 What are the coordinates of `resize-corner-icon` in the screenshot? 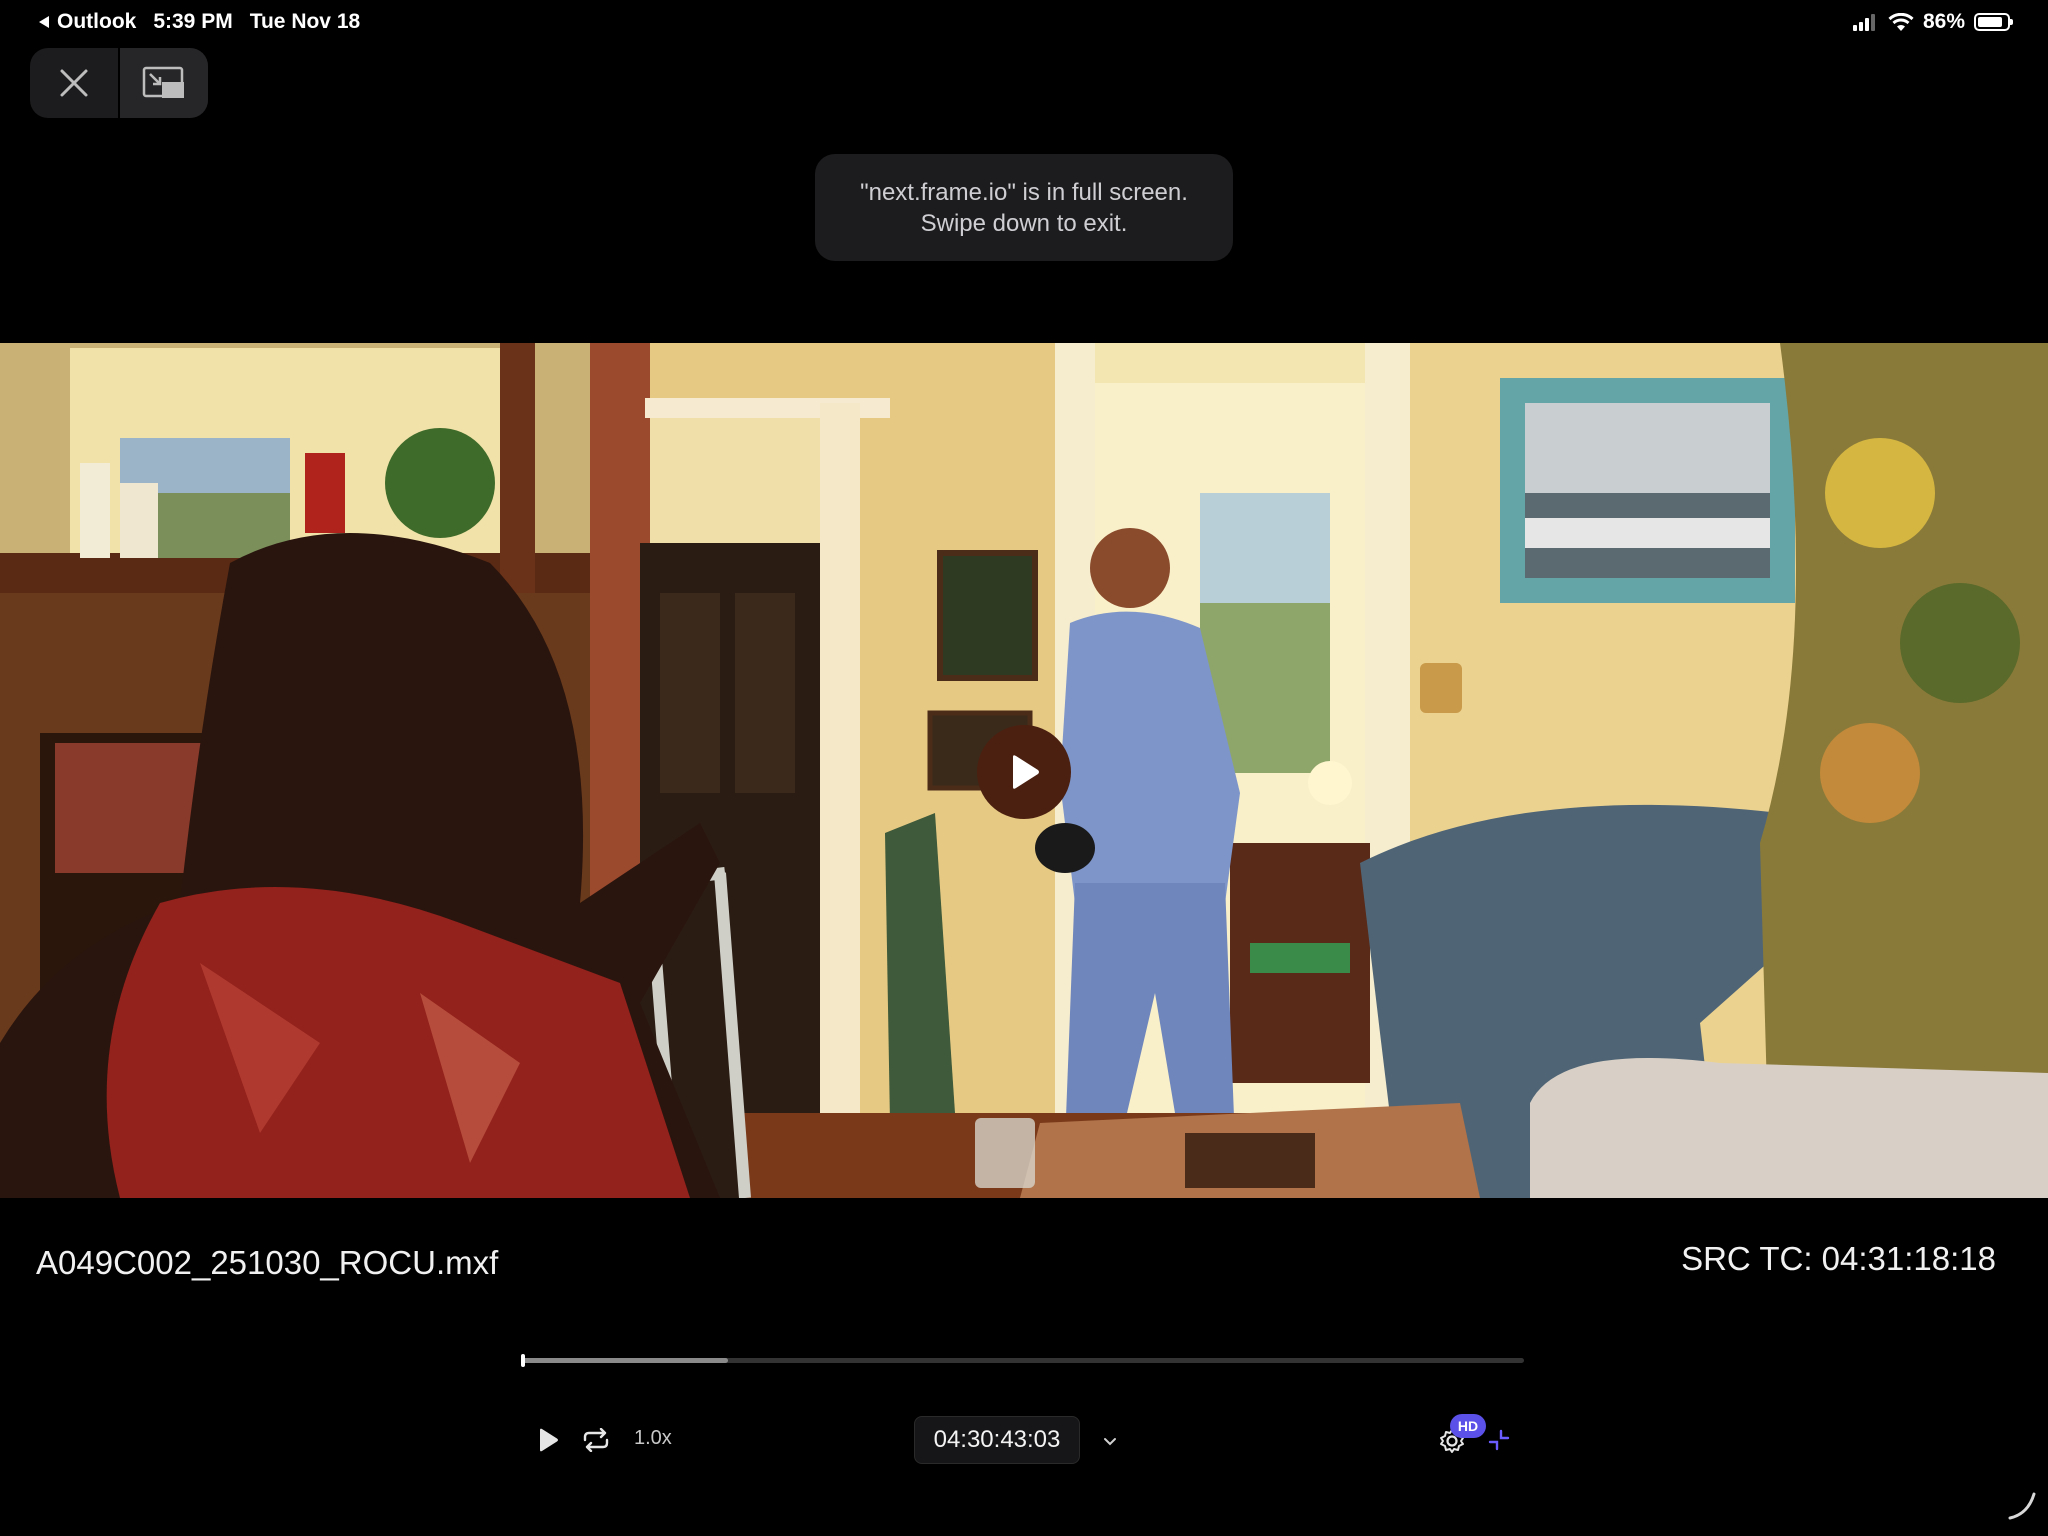 It's located at (2022, 1506).